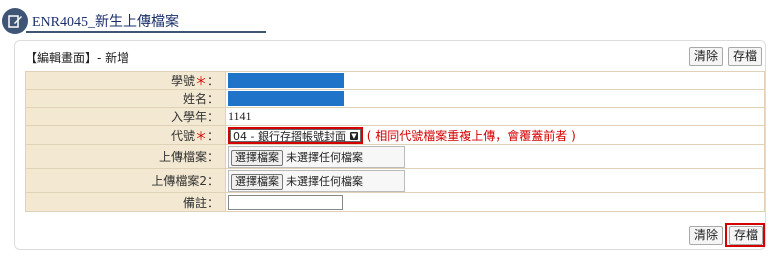  I want to click on save-button-top: 存檔, so click(745, 56).